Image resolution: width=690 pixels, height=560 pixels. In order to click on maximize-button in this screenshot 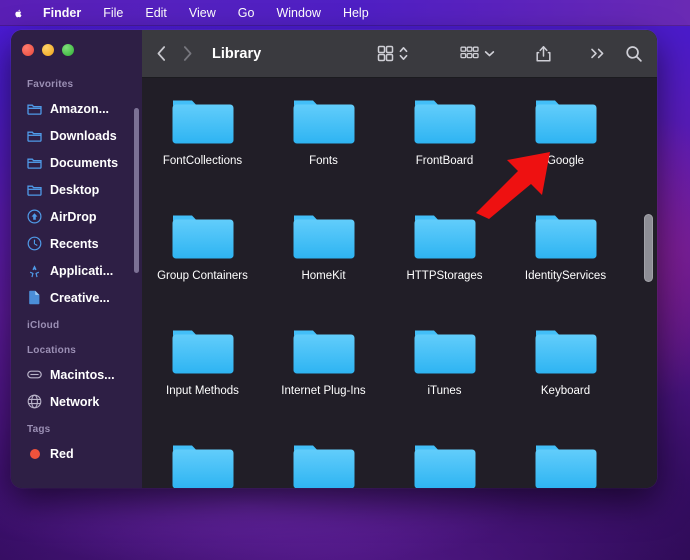, I will do `click(68, 50)`.